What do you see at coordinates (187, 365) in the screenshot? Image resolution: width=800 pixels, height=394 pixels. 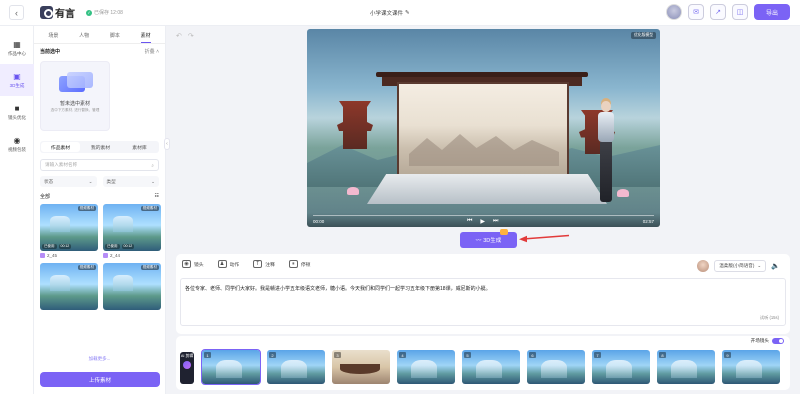 I see `ai-icon` at bounding box center [187, 365].